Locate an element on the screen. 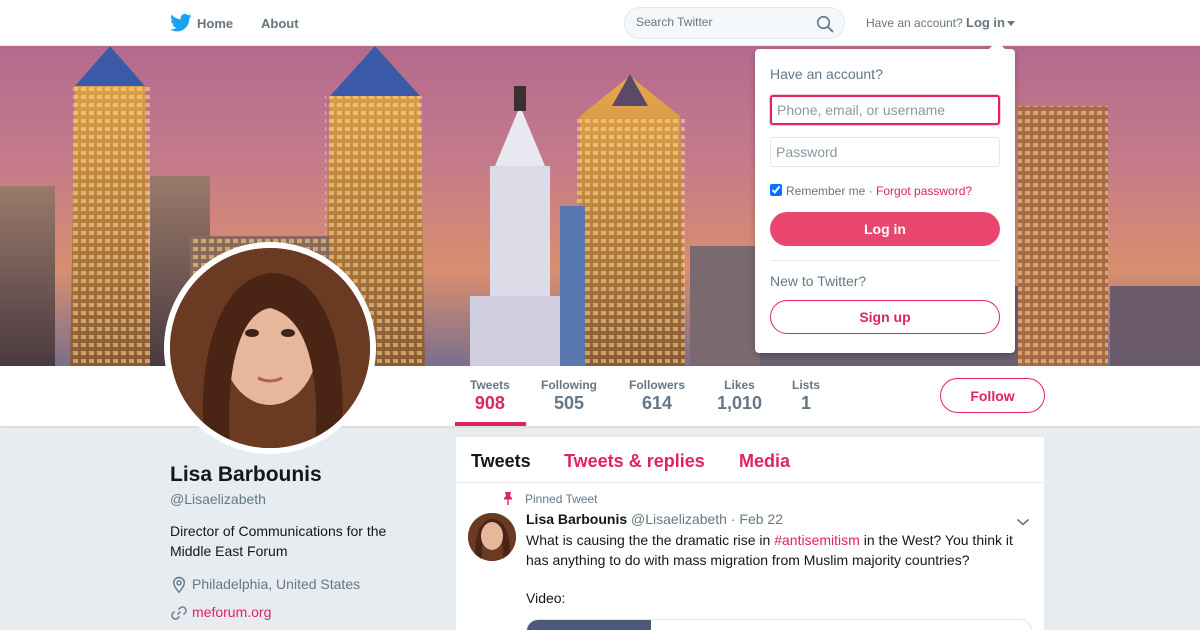 The image size is (1200, 630). stat-value: 505 is located at coordinates (569, 403).